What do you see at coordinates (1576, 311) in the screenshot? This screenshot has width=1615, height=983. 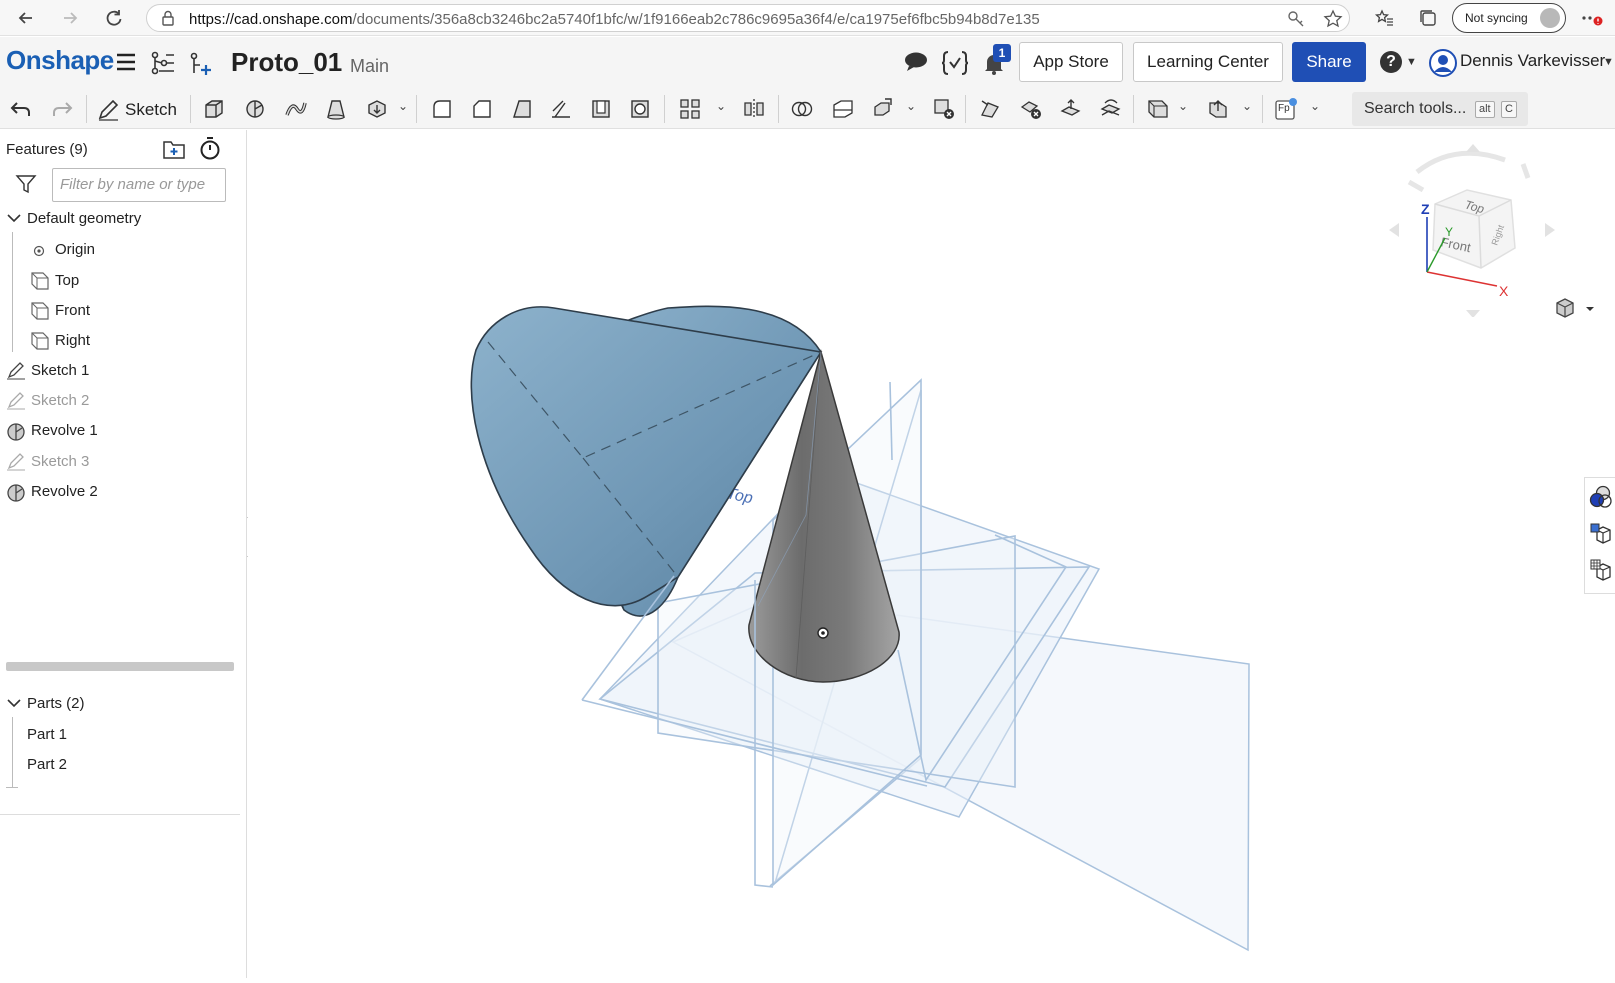 I see `view-options-cube-icon` at bounding box center [1576, 311].